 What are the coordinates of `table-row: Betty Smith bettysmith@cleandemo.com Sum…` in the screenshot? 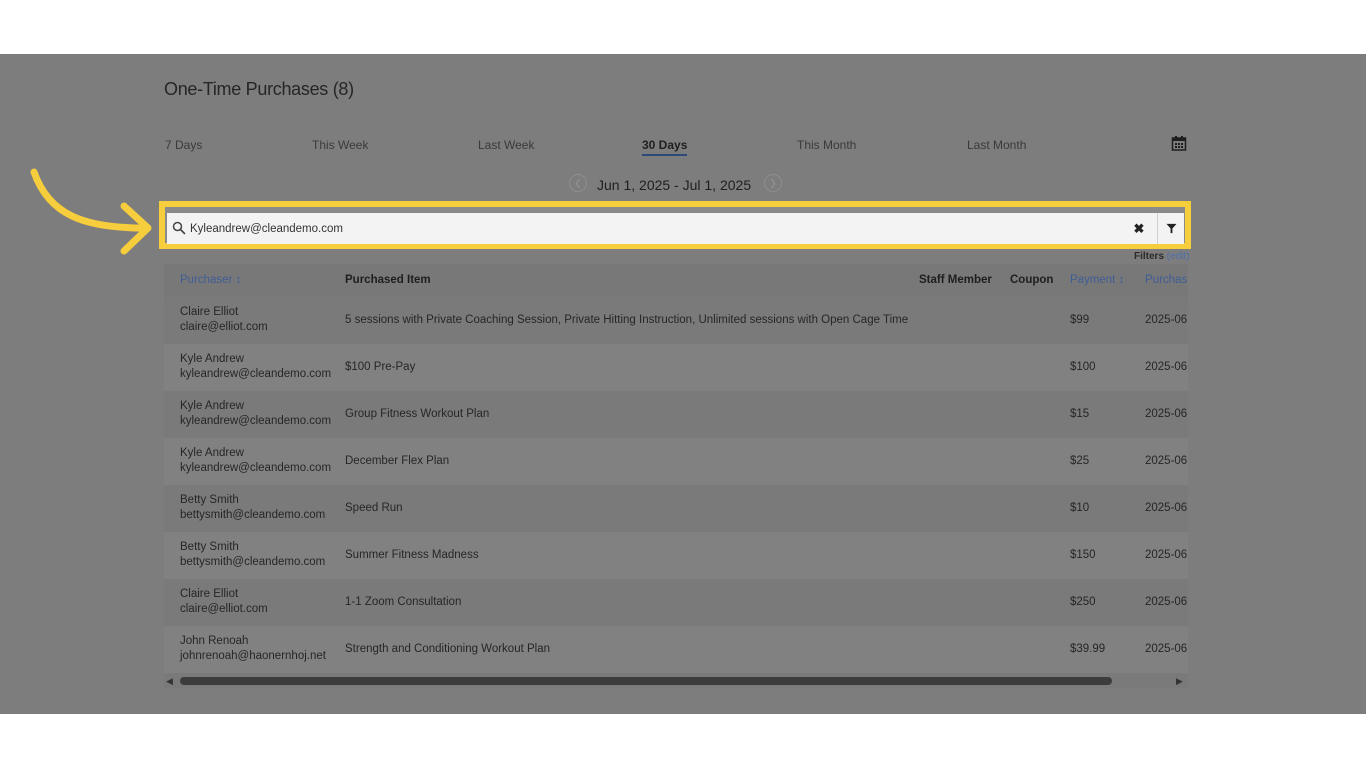 It's located at (676, 555).